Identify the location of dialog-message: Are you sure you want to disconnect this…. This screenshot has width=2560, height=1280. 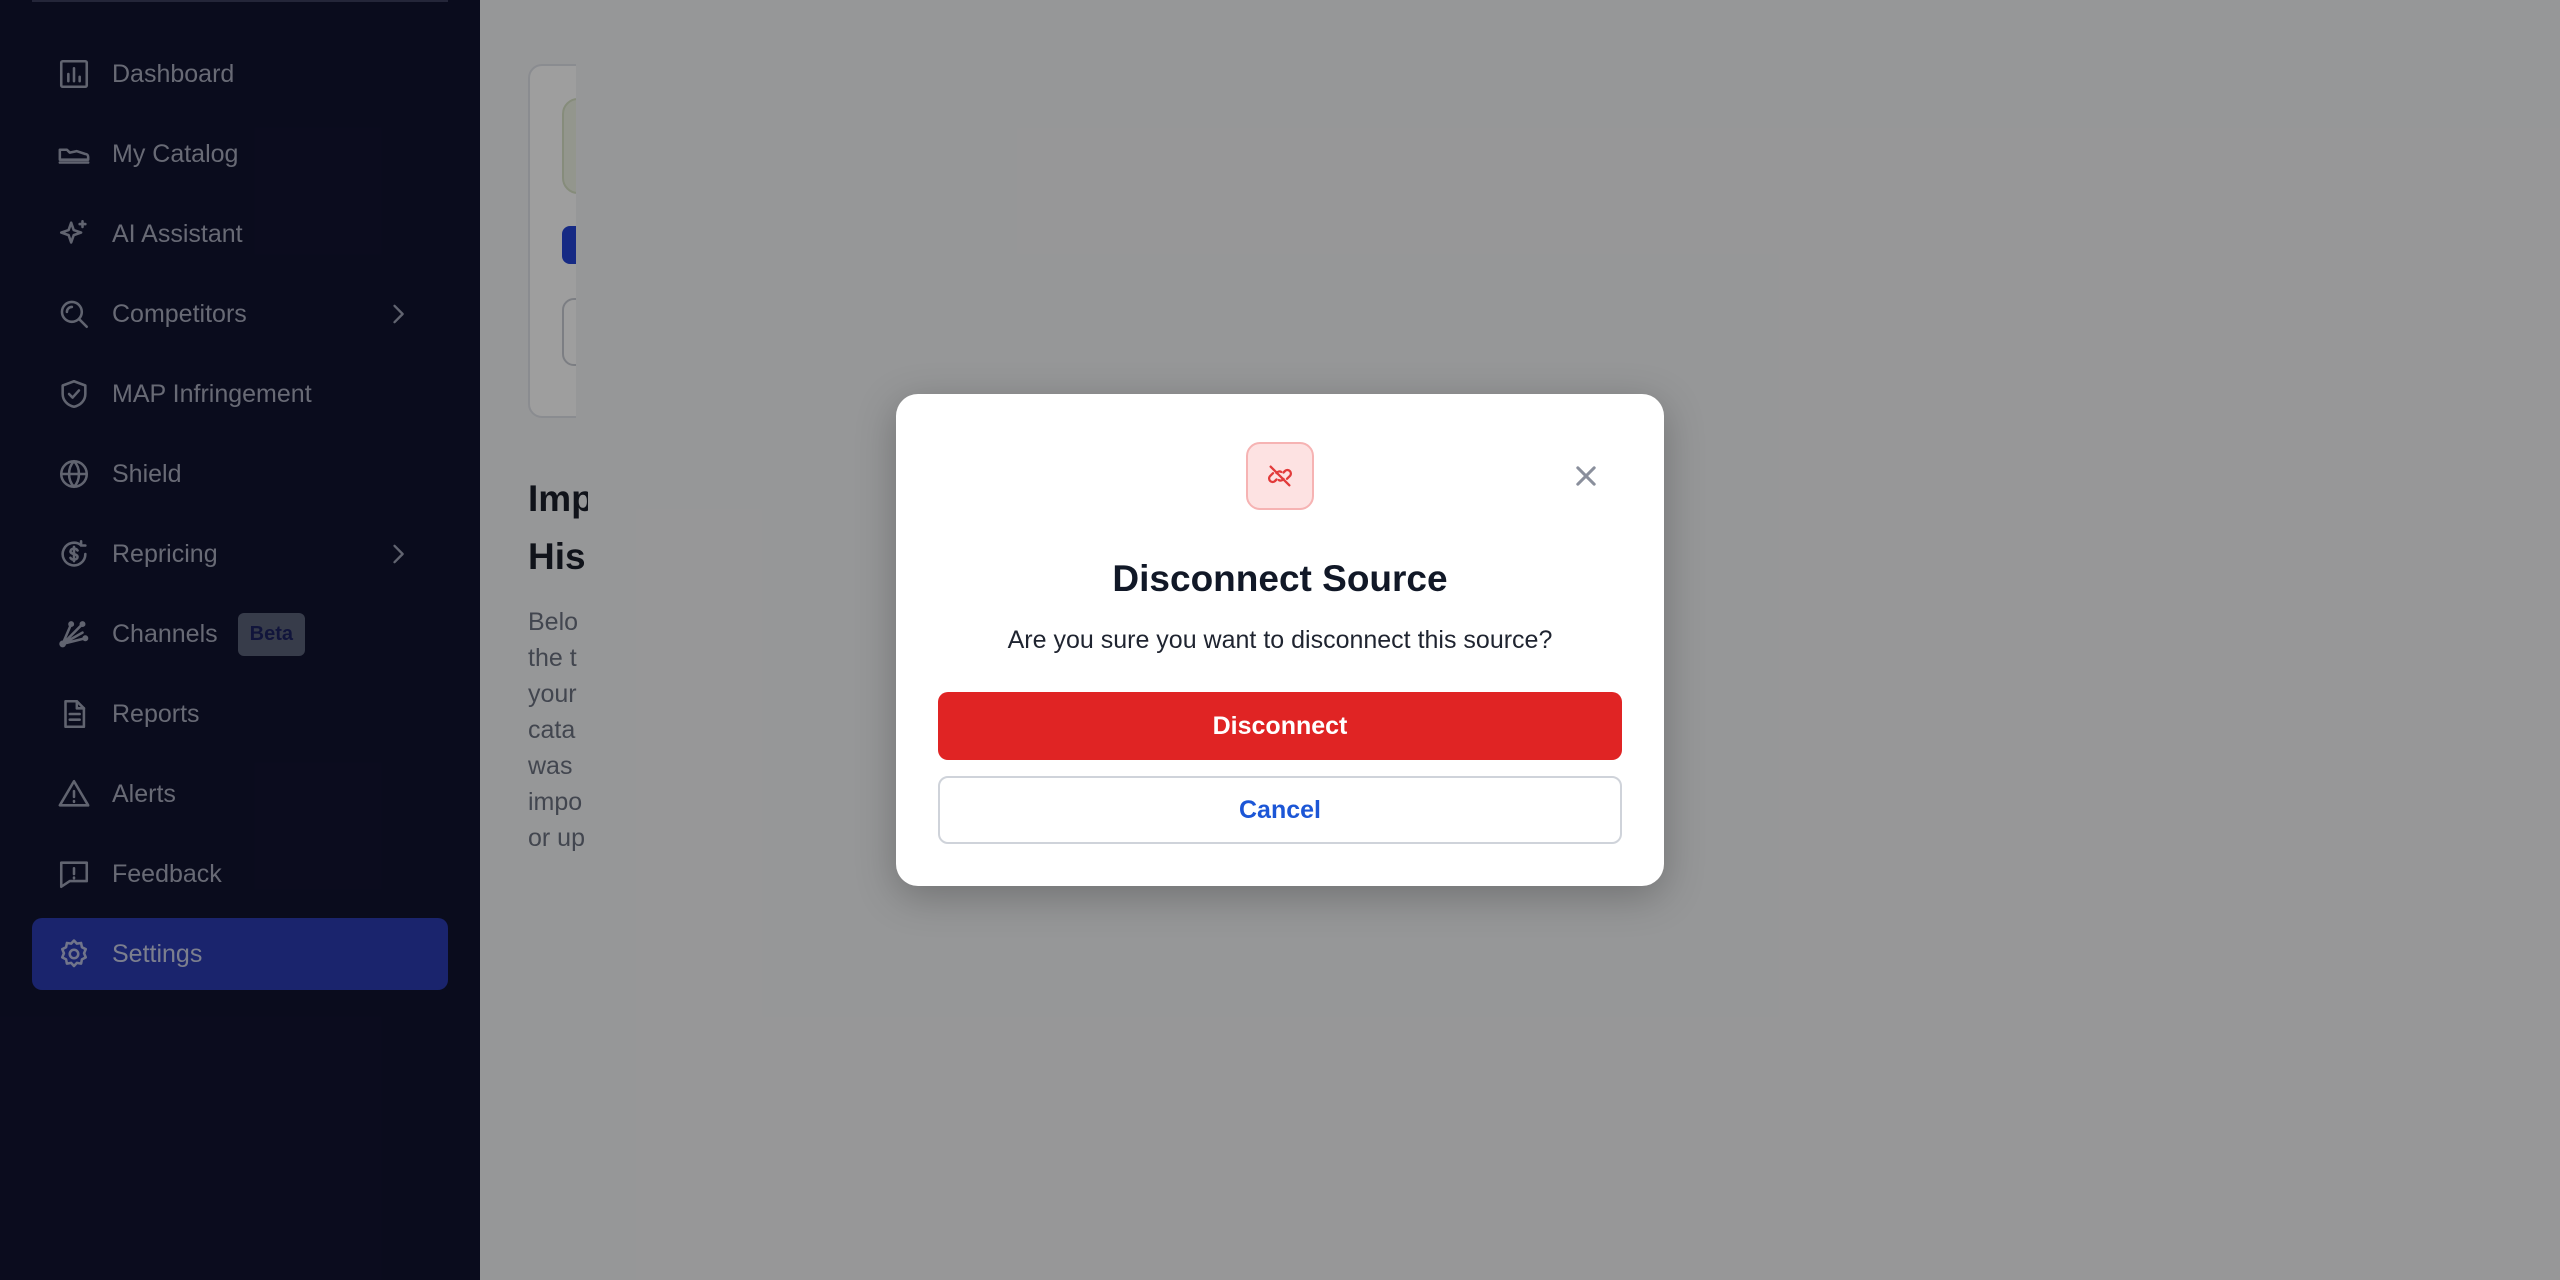
(1280, 640).